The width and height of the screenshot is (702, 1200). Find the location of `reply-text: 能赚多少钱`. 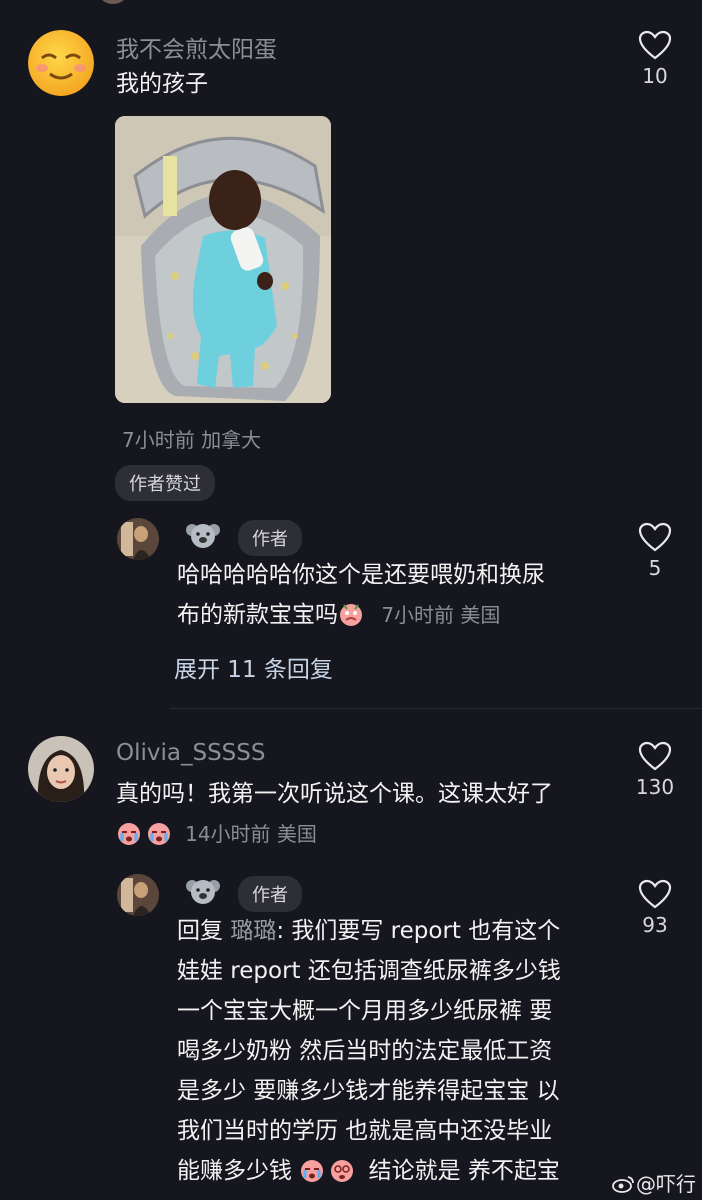

reply-text: 能赚多少钱 is located at coordinates (234, 1171).